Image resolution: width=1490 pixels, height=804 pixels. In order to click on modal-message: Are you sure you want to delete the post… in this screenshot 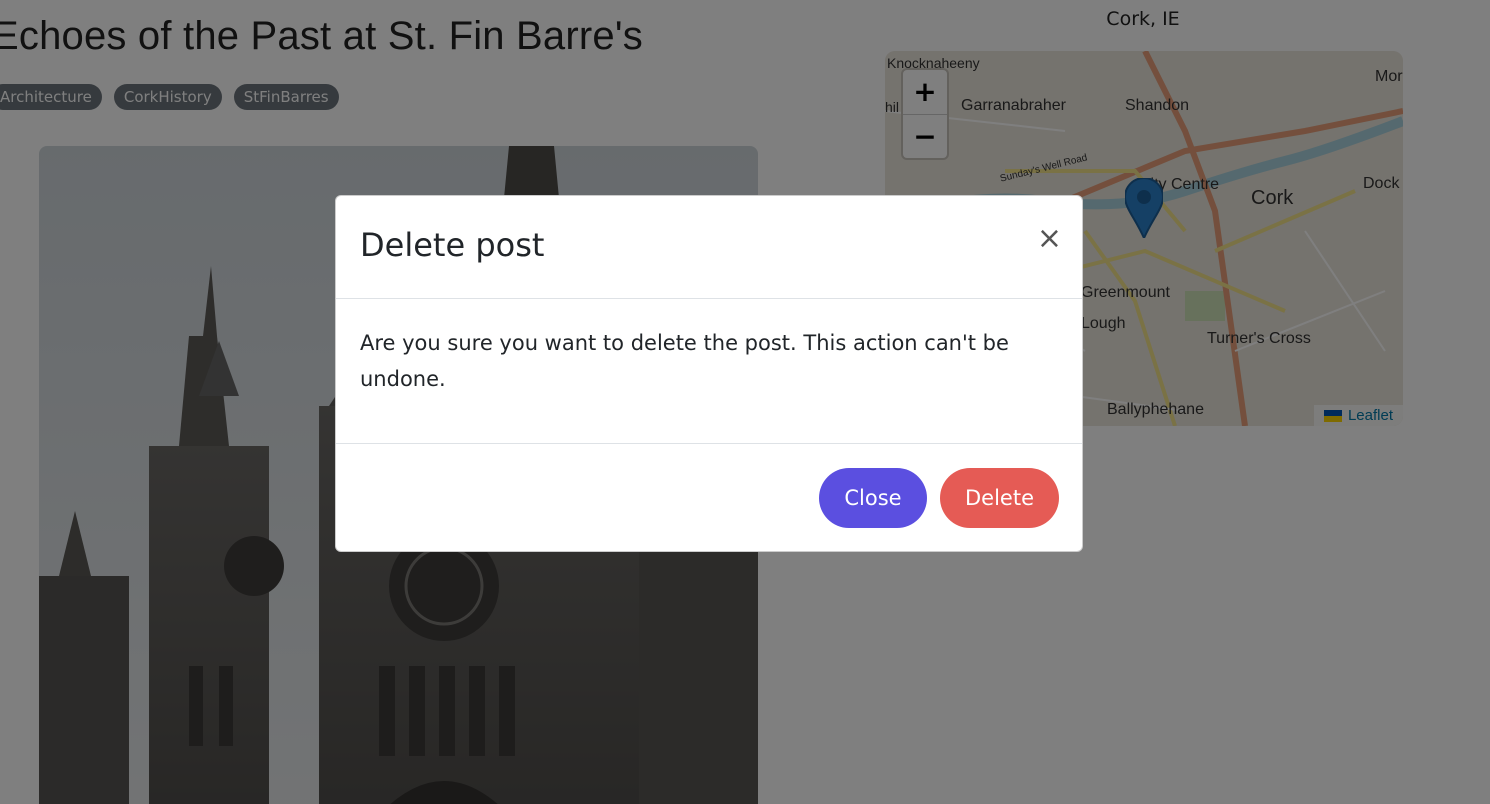, I will do `click(684, 361)`.